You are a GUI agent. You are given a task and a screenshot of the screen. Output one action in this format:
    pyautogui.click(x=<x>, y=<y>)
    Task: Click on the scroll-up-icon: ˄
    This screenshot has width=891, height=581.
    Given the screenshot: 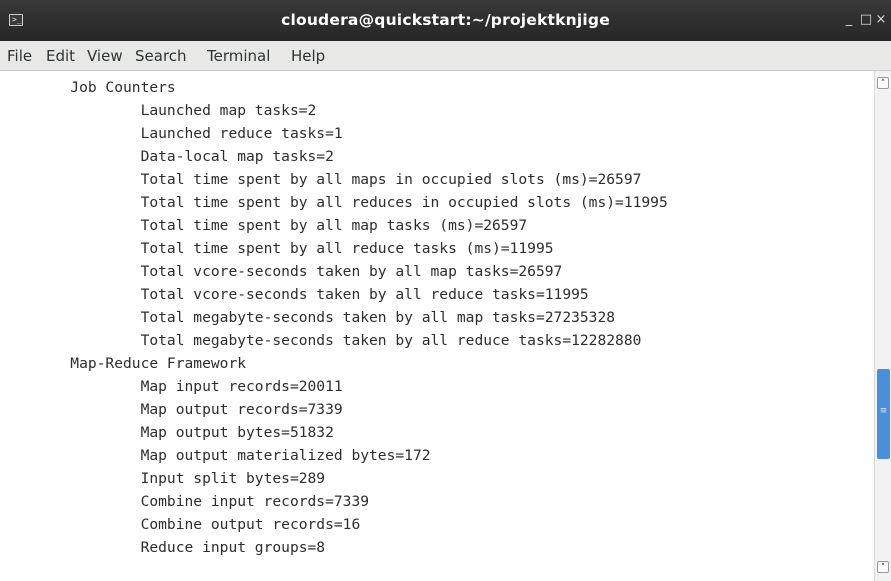 What is the action you would take?
    pyautogui.click(x=883, y=83)
    